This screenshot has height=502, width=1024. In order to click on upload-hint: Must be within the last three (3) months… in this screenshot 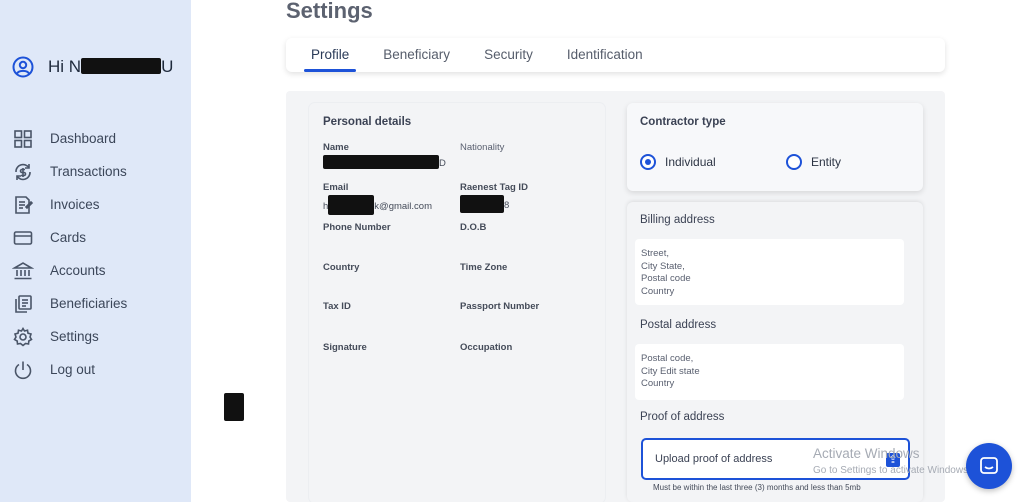, I will do `click(757, 487)`.